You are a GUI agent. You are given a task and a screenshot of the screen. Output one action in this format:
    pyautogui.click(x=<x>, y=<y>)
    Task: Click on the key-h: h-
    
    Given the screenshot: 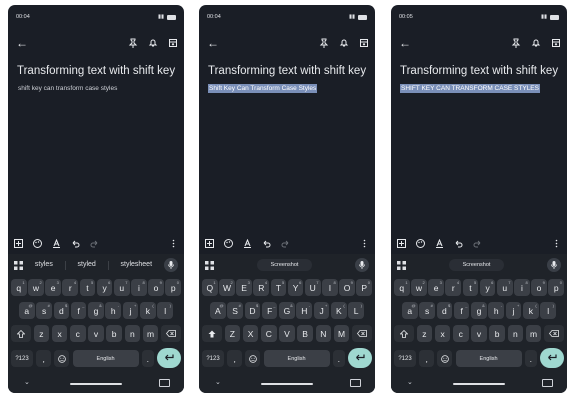 What is the action you would take?
    pyautogui.click(x=113, y=310)
    